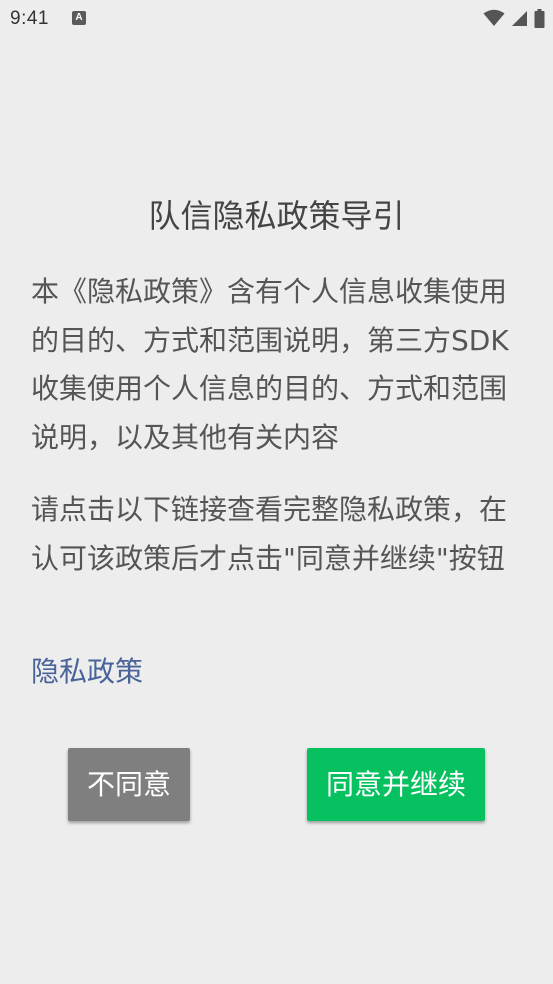 The image size is (553, 984). What do you see at coordinates (539, 18) in the screenshot?
I see `battery-icon` at bounding box center [539, 18].